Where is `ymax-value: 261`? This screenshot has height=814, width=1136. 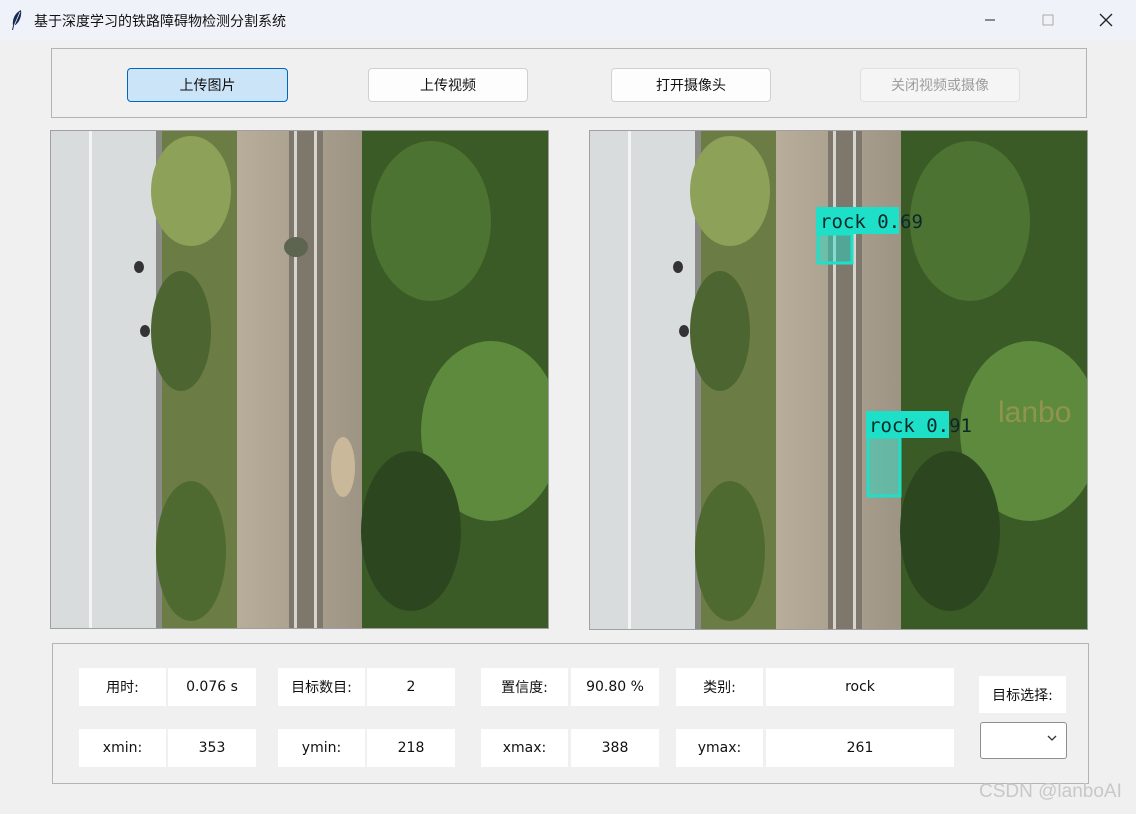 ymax-value: 261 is located at coordinates (860, 748).